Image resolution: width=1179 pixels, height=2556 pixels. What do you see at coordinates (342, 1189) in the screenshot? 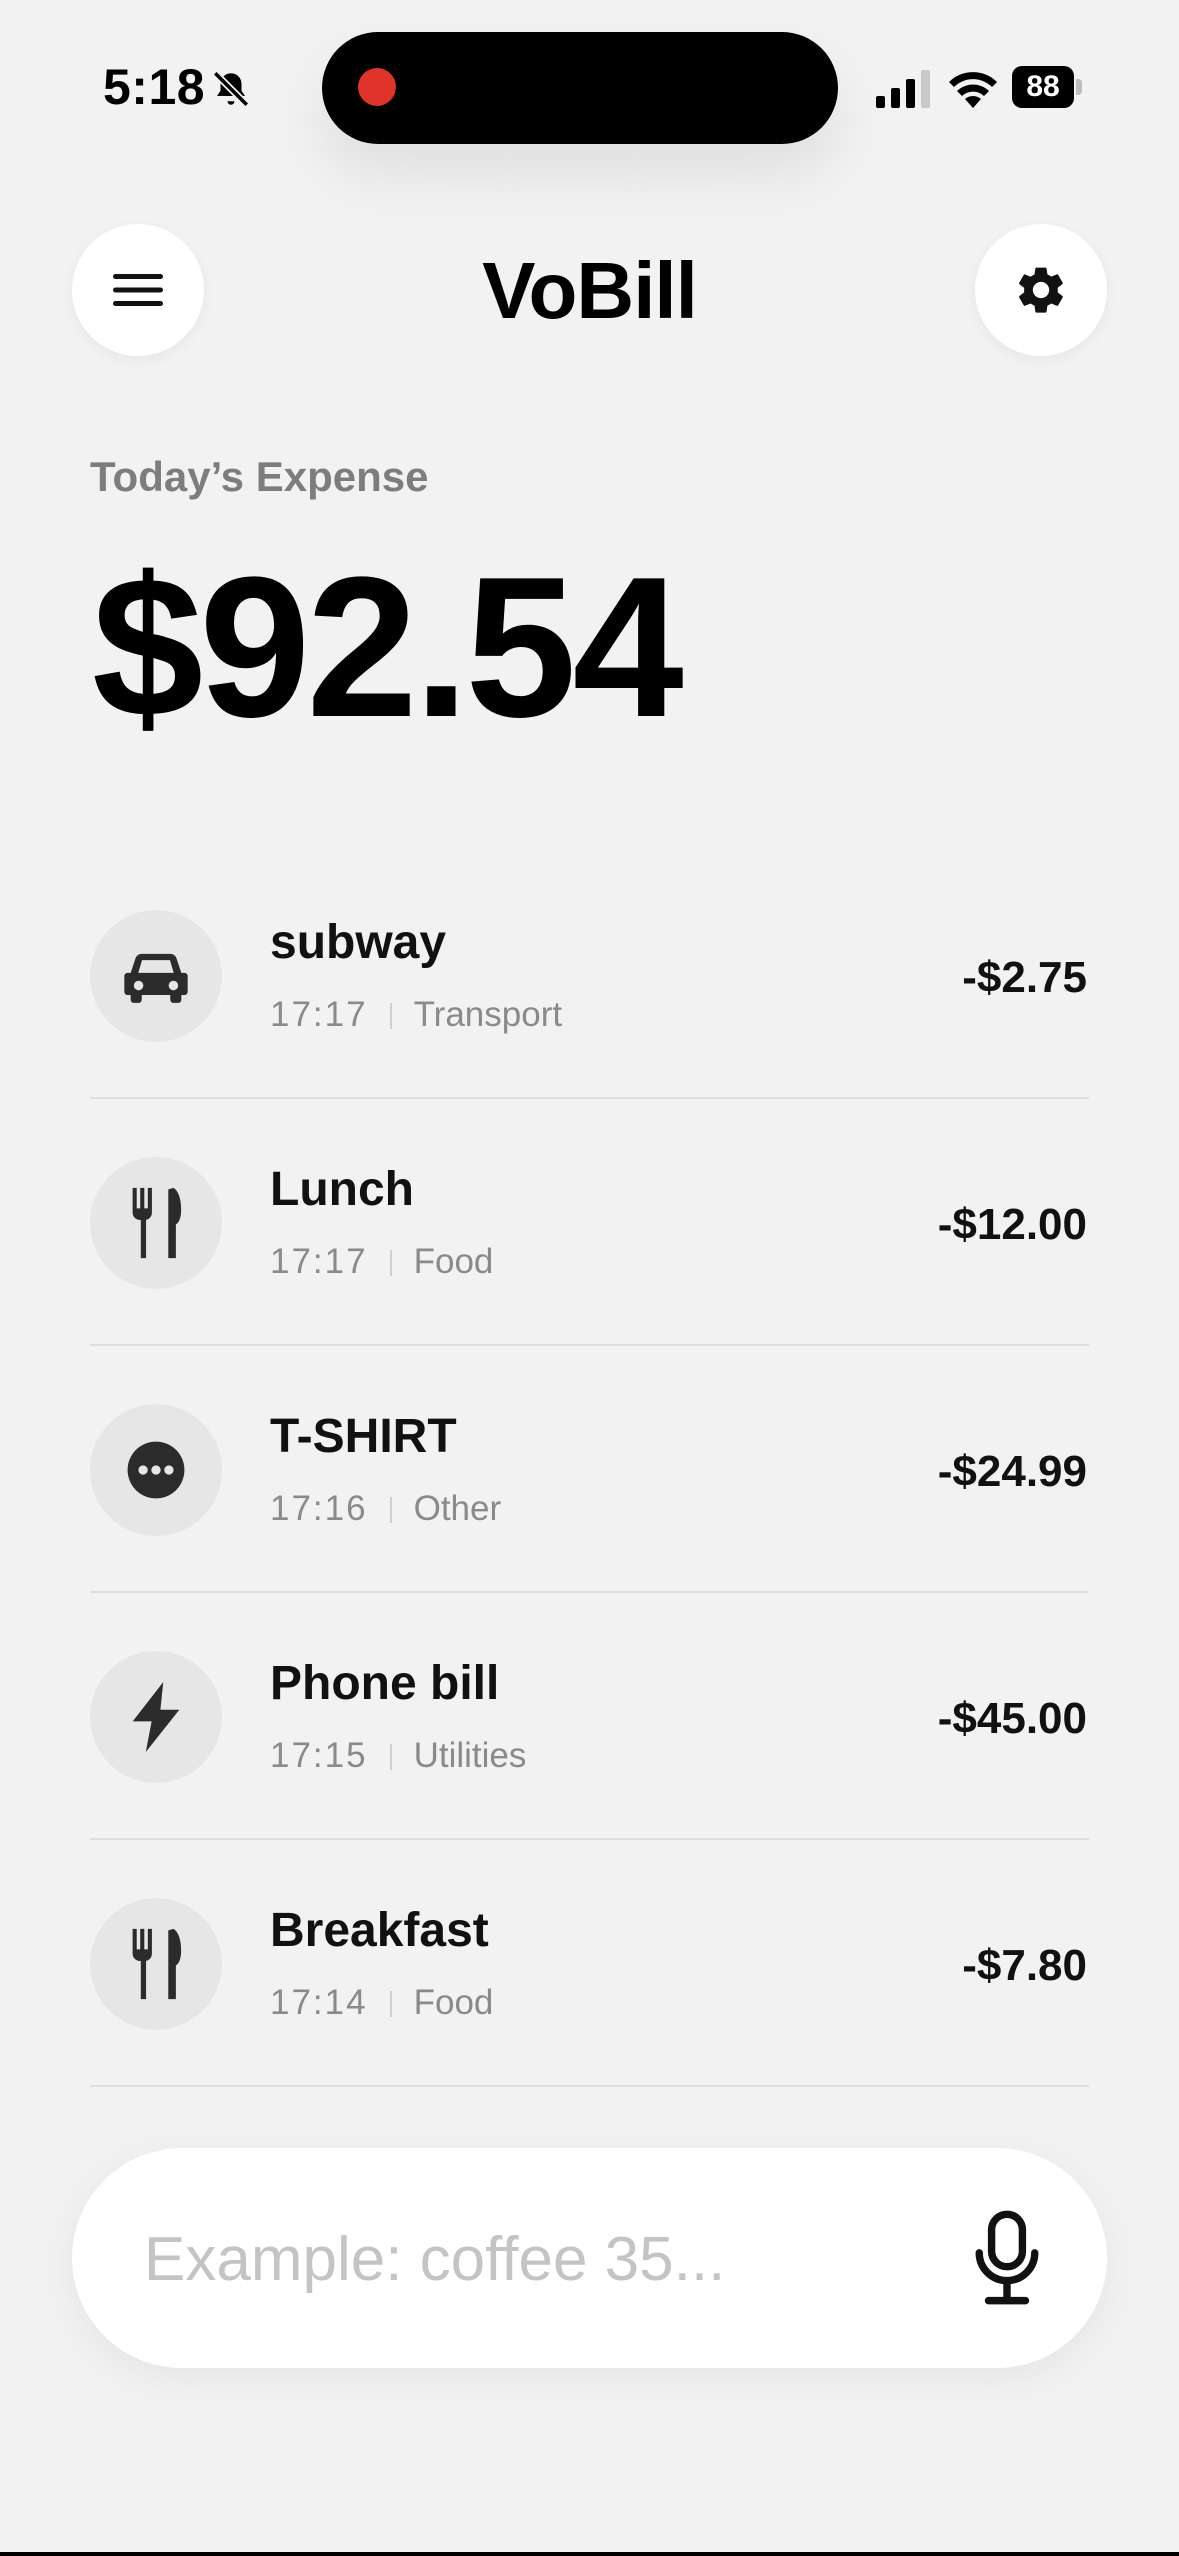
I see `expense-title: Lunch` at bounding box center [342, 1189].